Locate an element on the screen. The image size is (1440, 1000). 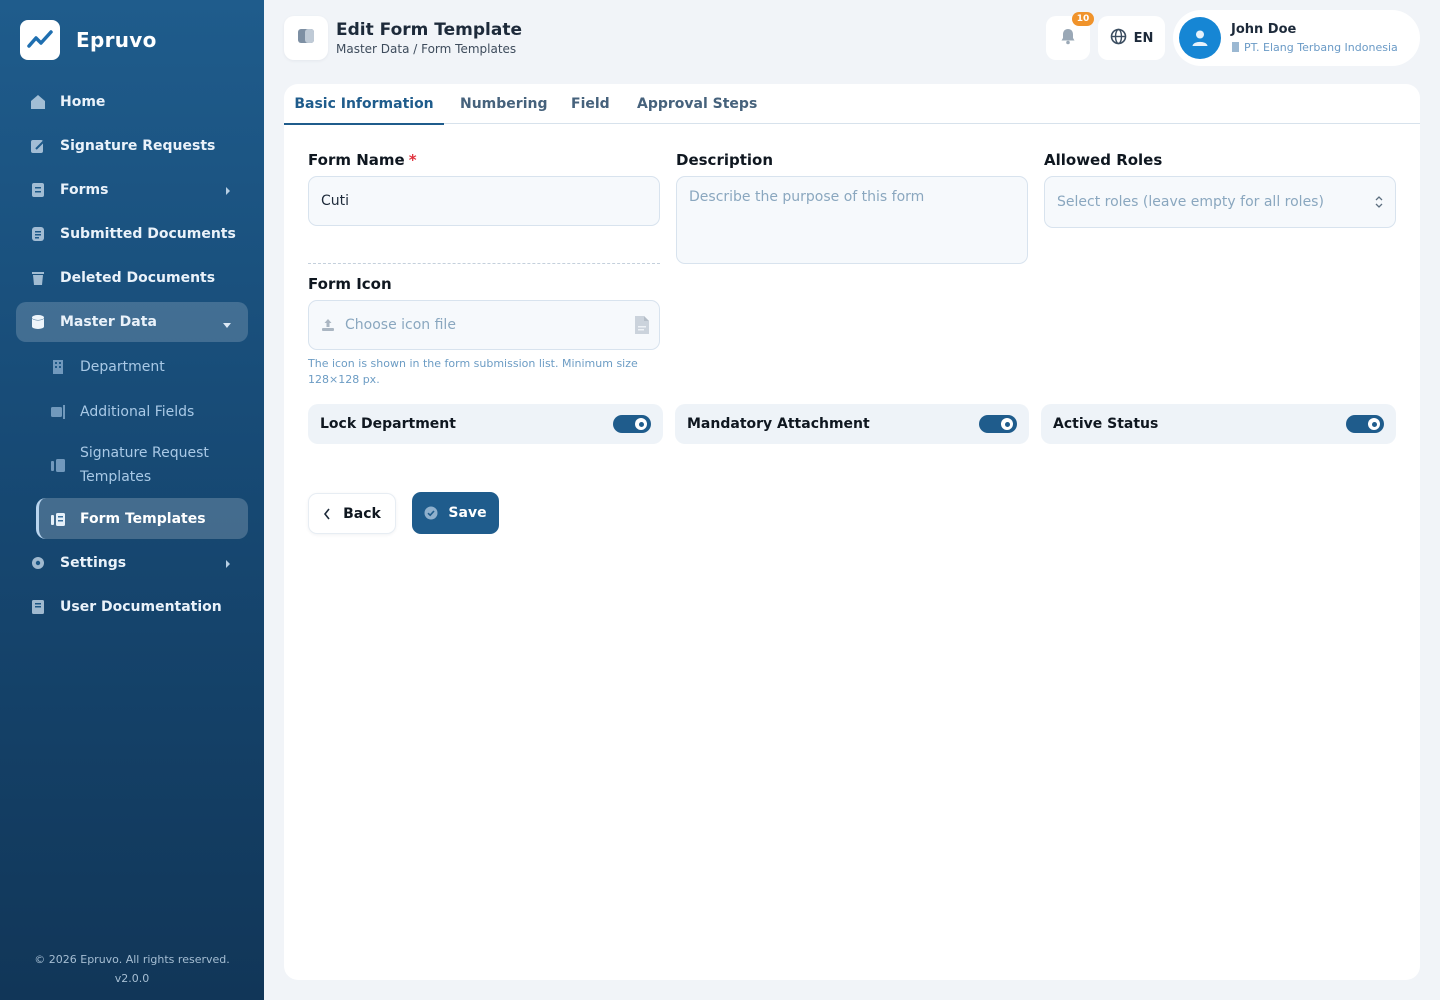
form-name-label-text: Form Name is located at coordinates (356, 160).